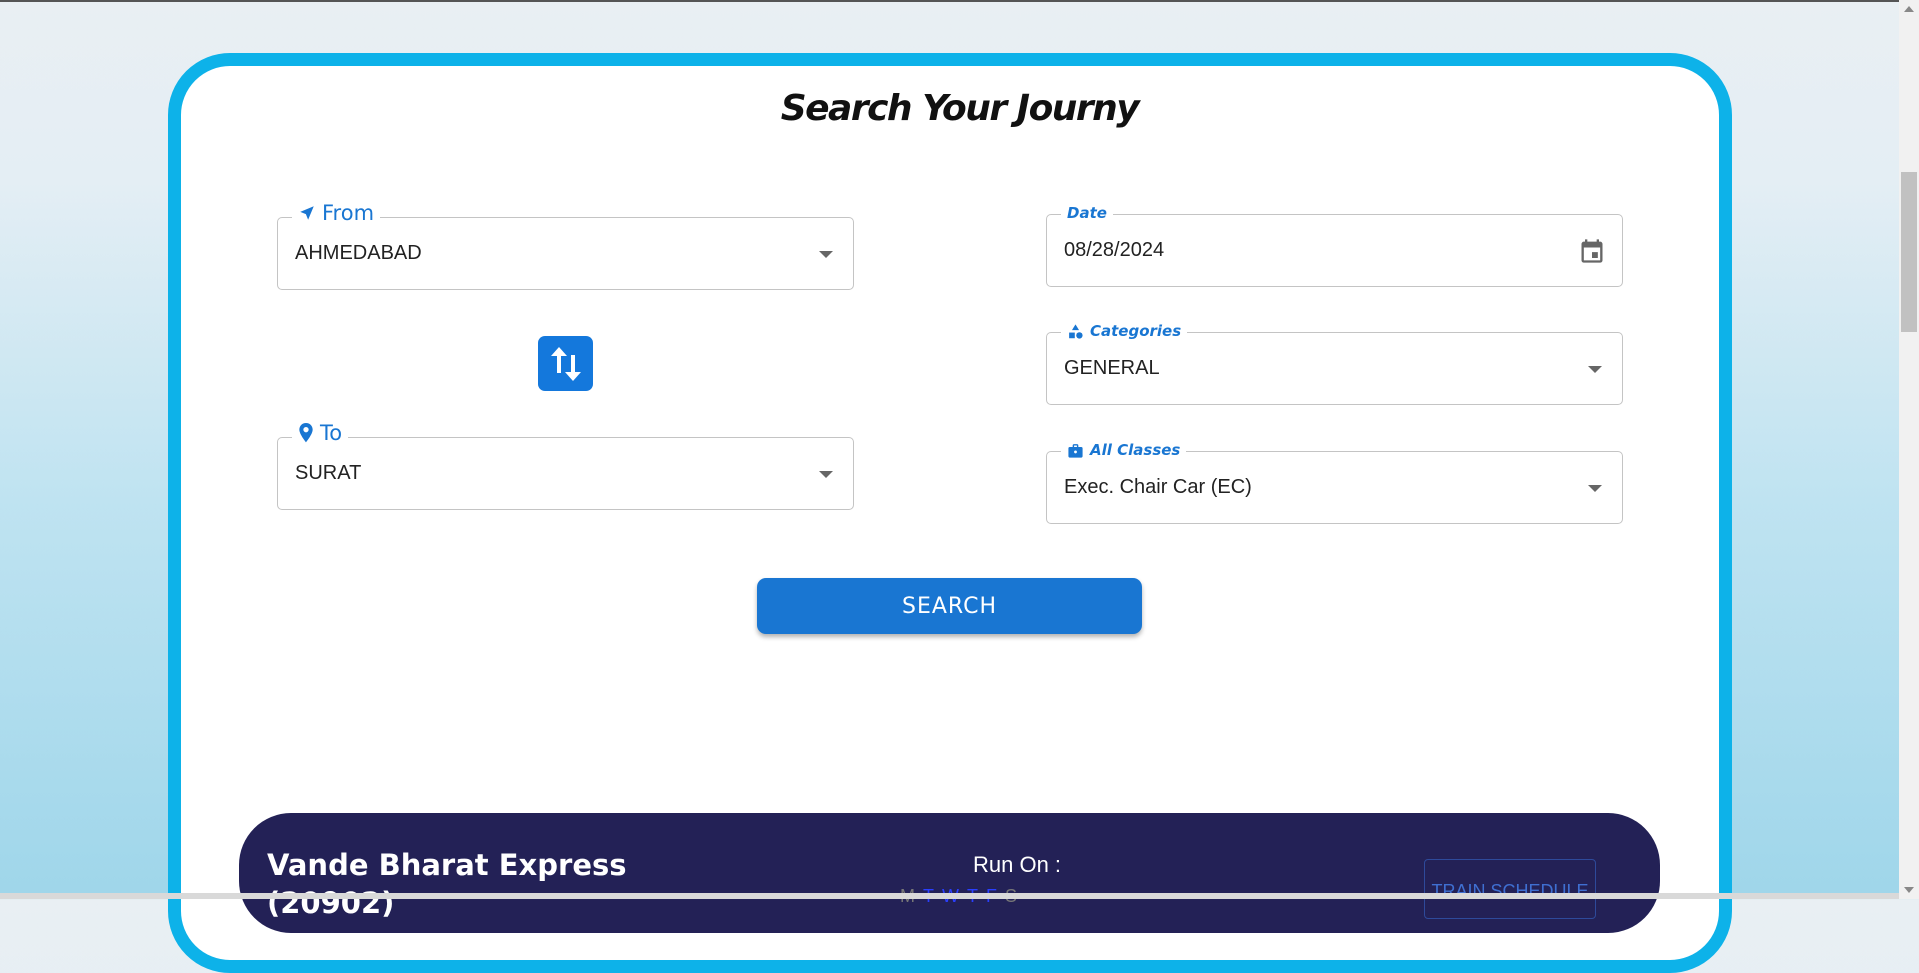 The height and width of the screenshot is (973, 1919). What do you see at coordinates (1909, 449) in the screenshot?
I see `vertical-scrollbar` at bounding box center [1909, 449].